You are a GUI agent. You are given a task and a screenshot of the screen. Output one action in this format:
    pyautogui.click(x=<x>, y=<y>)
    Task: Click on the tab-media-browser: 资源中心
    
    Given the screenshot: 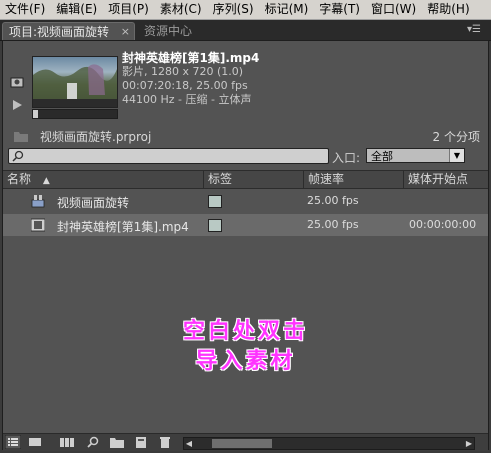 What is the action you would take?
    pyautogui.click(x=178, y=31)
    